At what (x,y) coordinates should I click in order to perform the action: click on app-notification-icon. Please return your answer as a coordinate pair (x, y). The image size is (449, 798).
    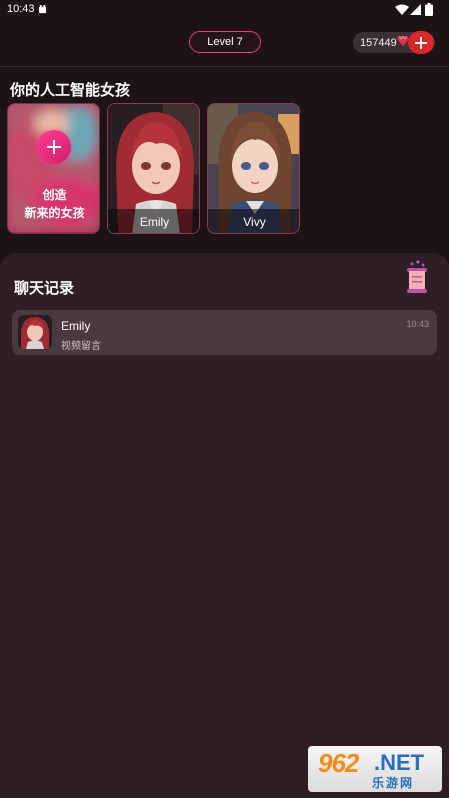
    Looking at the image, I should click on (42, 9).